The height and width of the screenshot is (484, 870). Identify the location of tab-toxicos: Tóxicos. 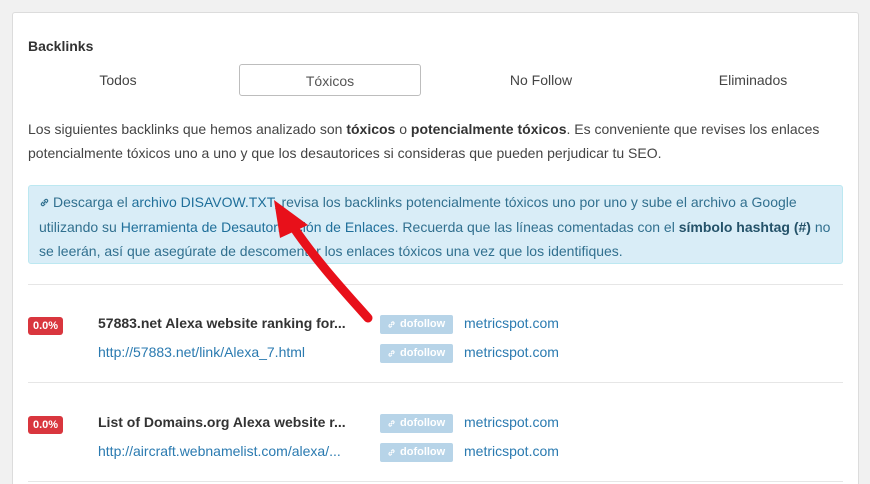
(330, 80).